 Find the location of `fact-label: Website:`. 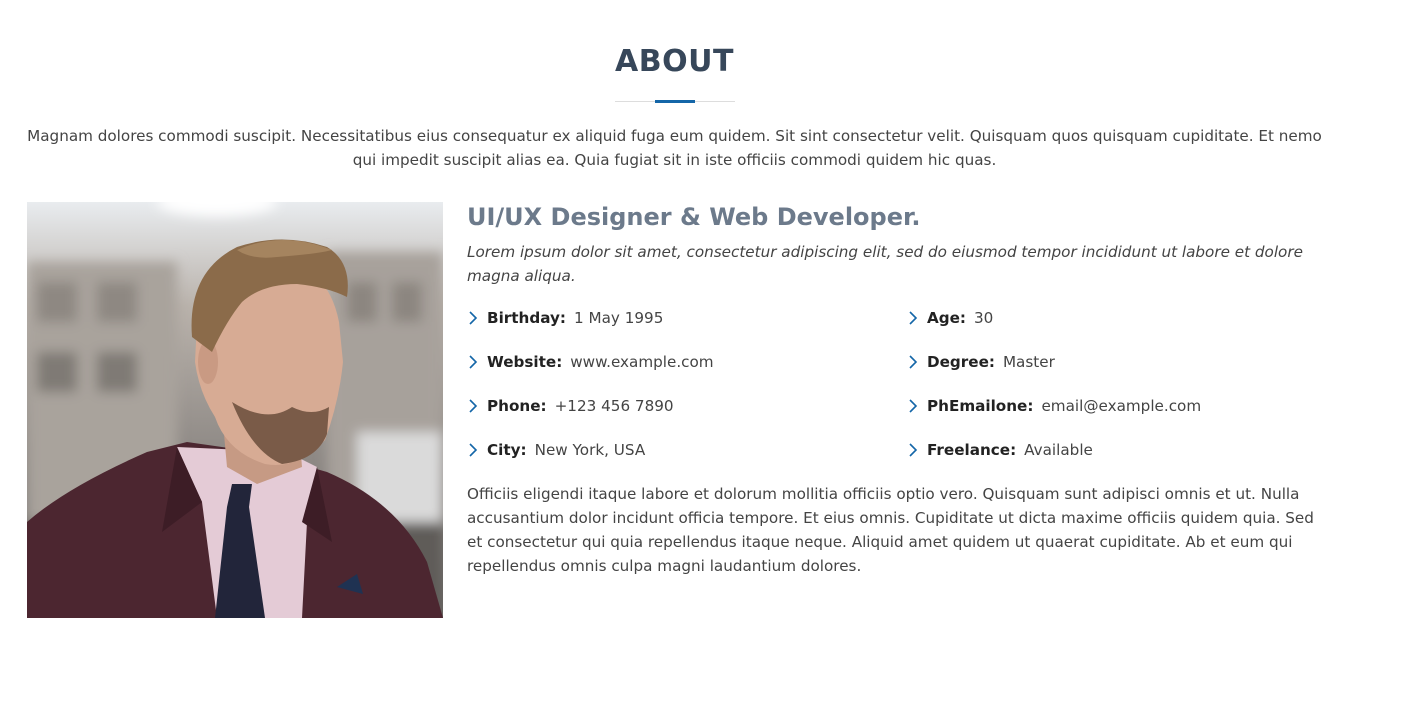

fact-label: Website: is located at coordinates (525, 362).